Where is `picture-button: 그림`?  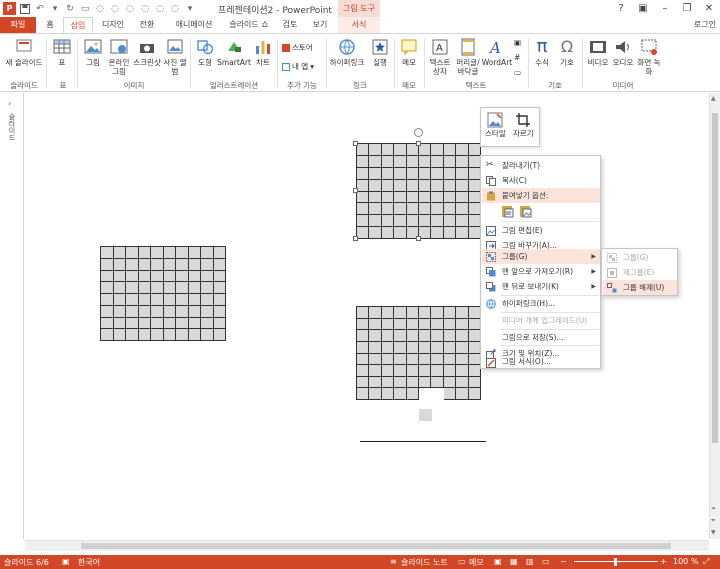
picture-button: 그림 is located at coordinates (93, 52).